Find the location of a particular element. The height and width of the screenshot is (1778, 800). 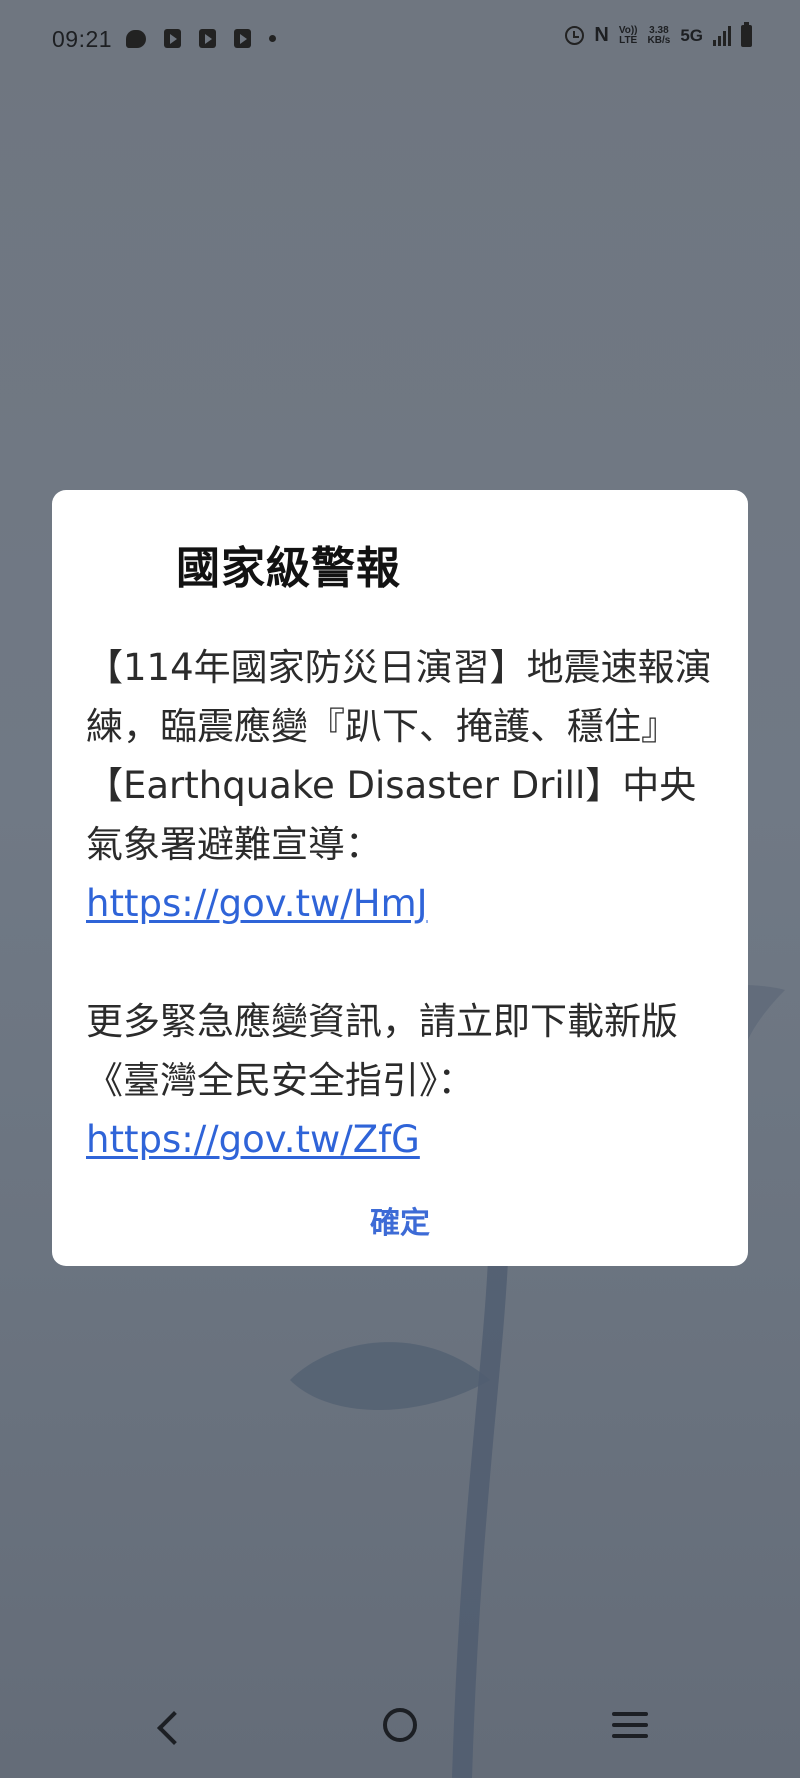

status-time: 09:21 is located at coordinates (82, 39).